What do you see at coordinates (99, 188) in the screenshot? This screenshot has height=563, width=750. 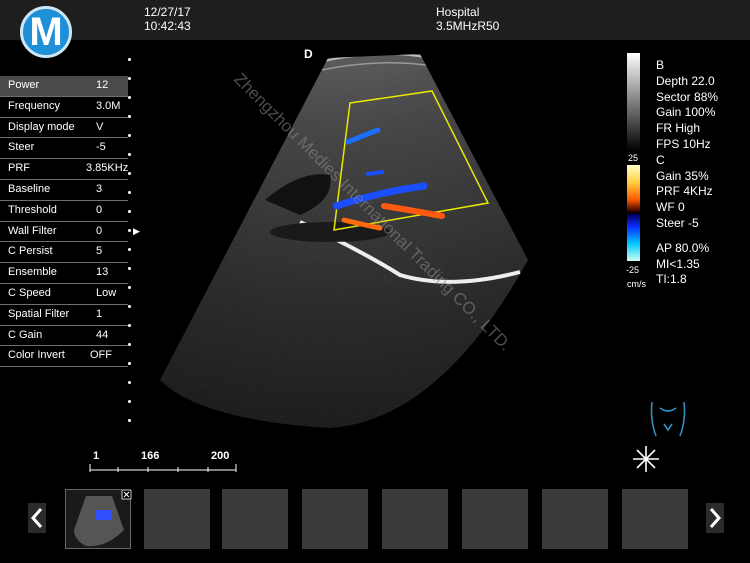 I see `param-value: 3` at bounding box center [99, 188].